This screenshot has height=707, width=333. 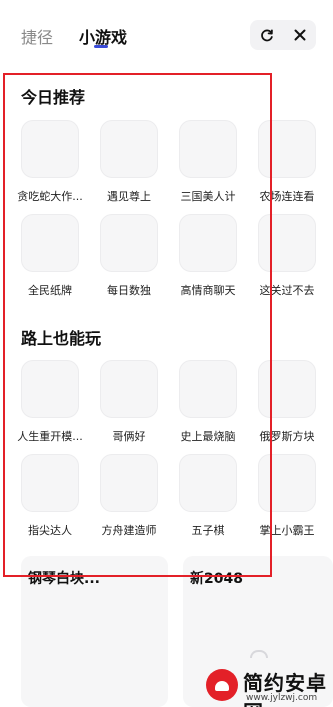 What do you see at coordinates (166, 36) in the screenshot?
I see `header-bar: 捷径 小游戏` at bounding box center [166, 36].